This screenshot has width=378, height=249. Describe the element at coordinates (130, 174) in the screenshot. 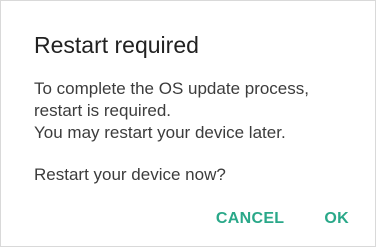

I see `dialog-question: Restart your device now?` at that location.